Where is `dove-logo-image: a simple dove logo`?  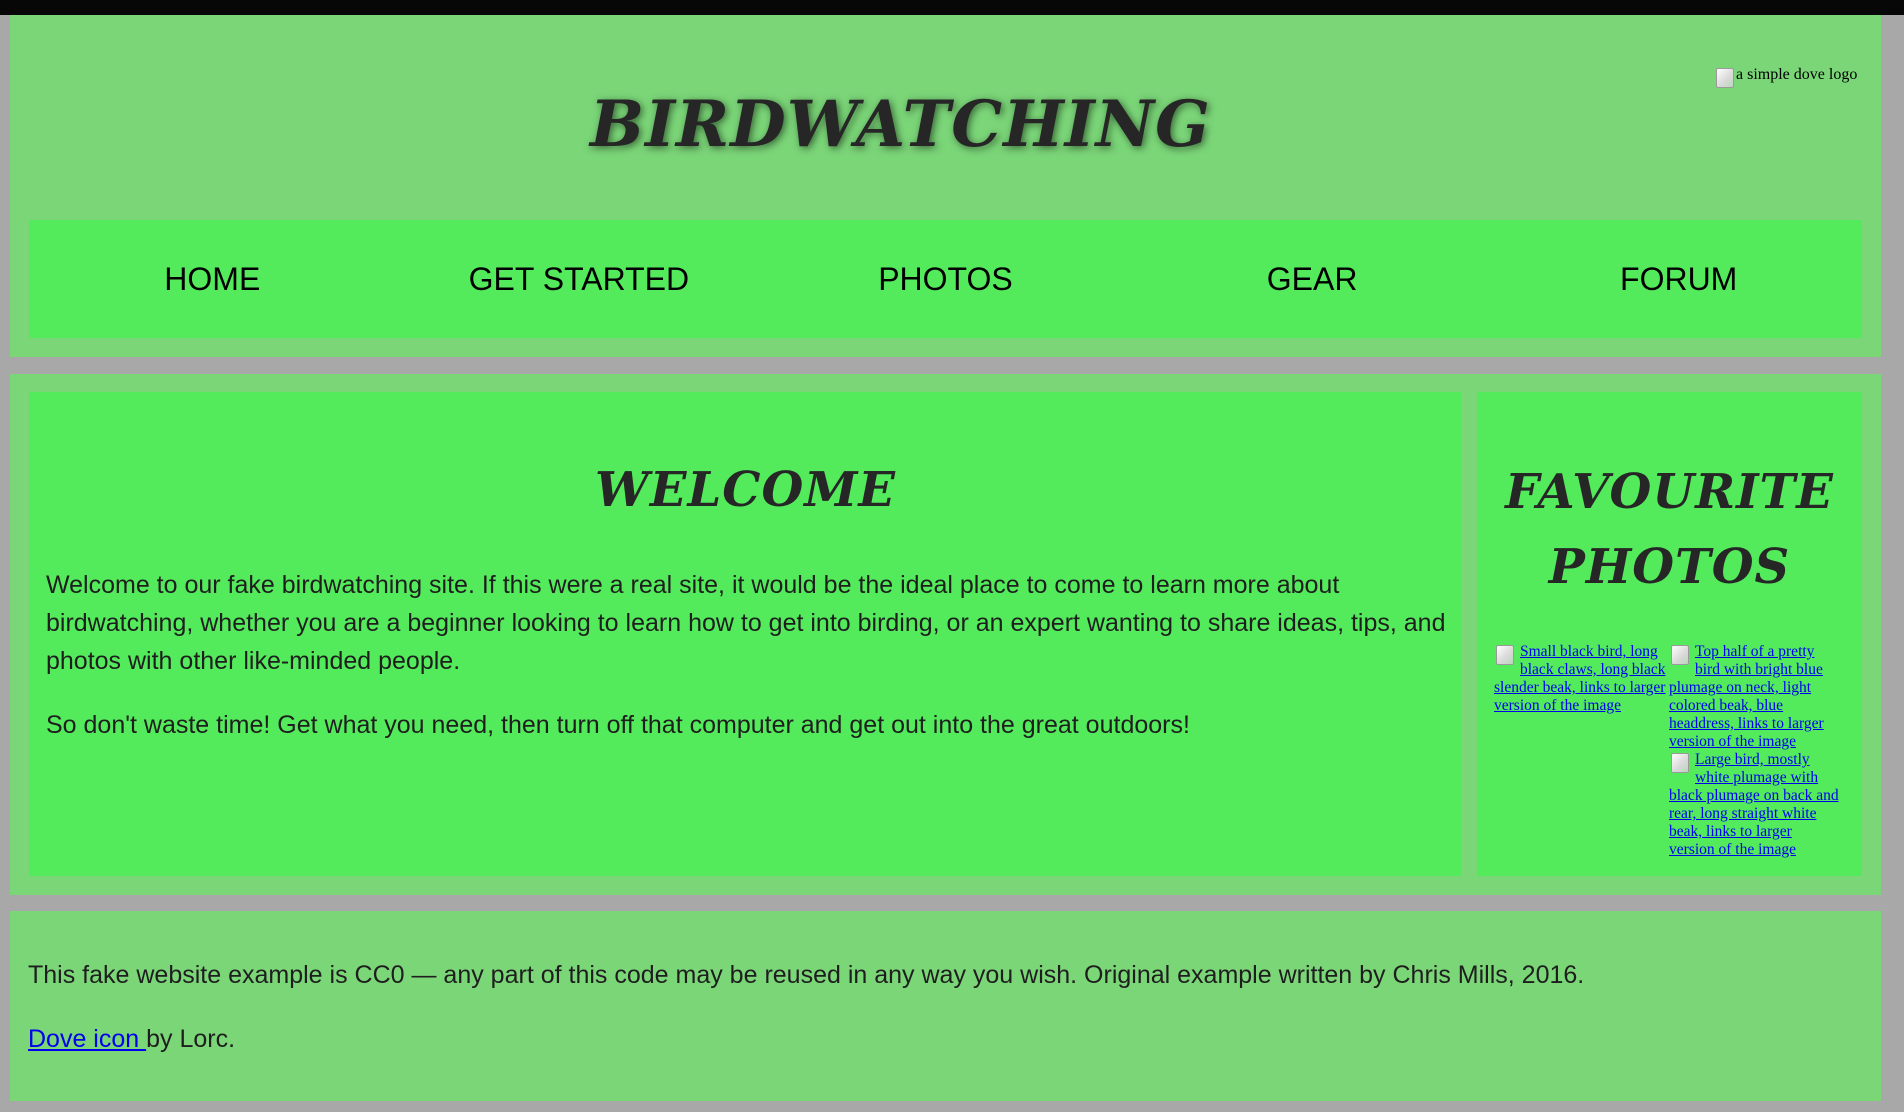
dove-logo-image: a simple dove logo is located at coordinates (1785, 78).